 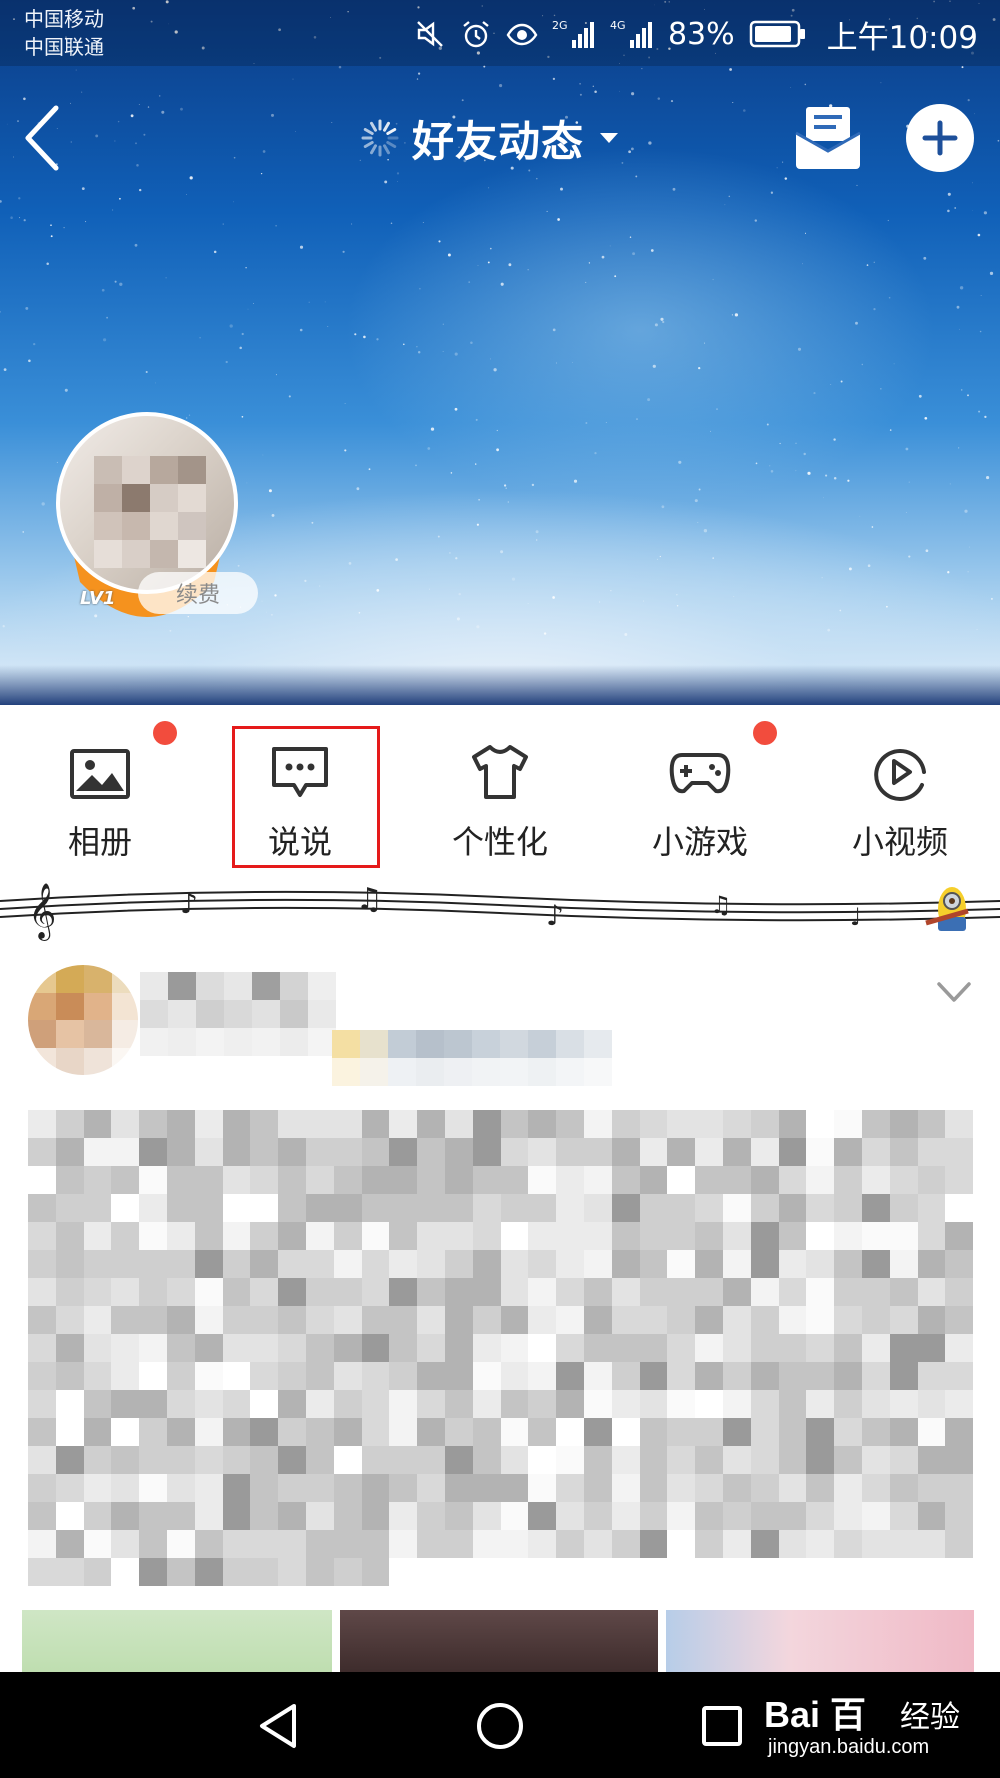 I want to click on avatar-mosaic, so click(x=150, y=512).